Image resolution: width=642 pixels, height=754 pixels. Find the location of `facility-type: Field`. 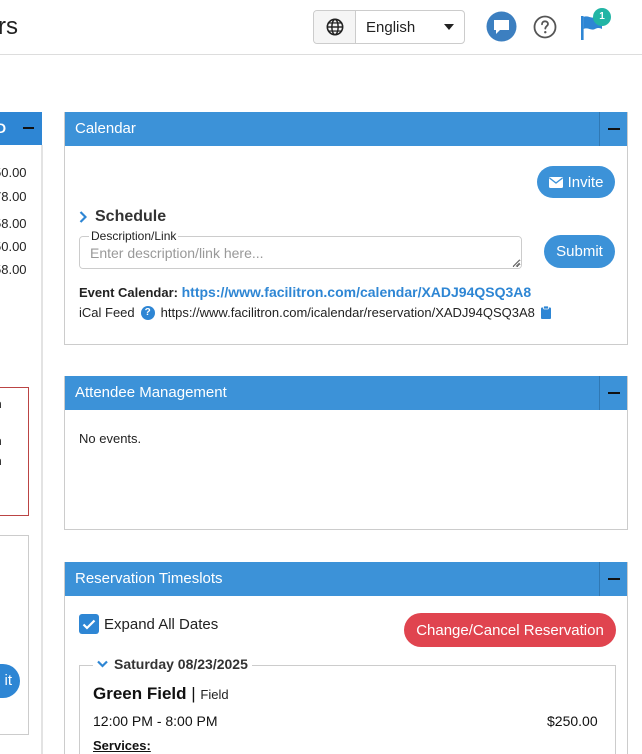

facility-type: Field is located at coordinates (214, 694).